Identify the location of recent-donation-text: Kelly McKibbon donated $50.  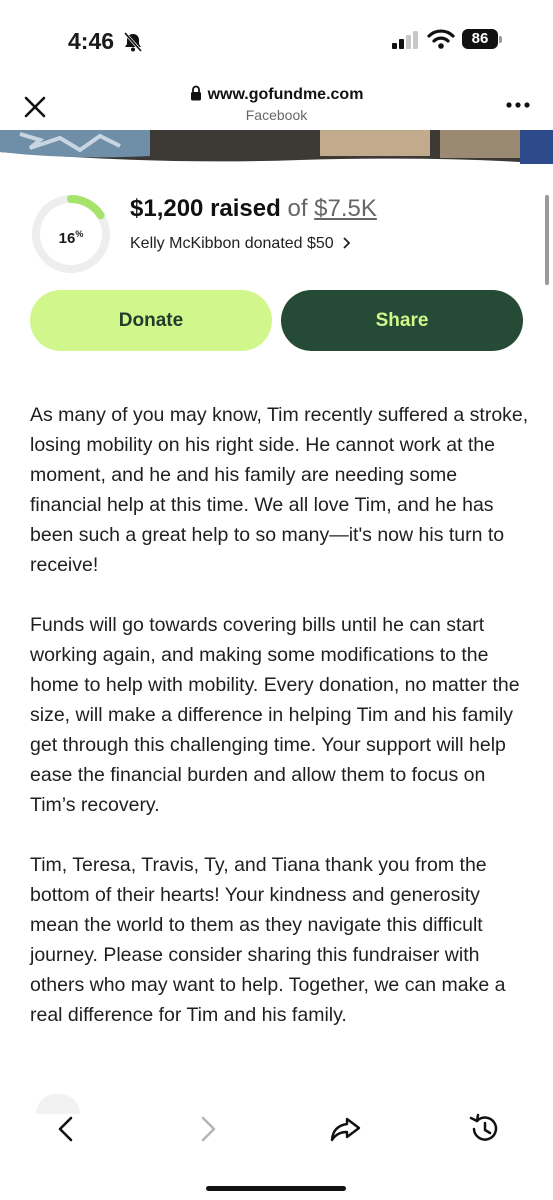
(232, 243).